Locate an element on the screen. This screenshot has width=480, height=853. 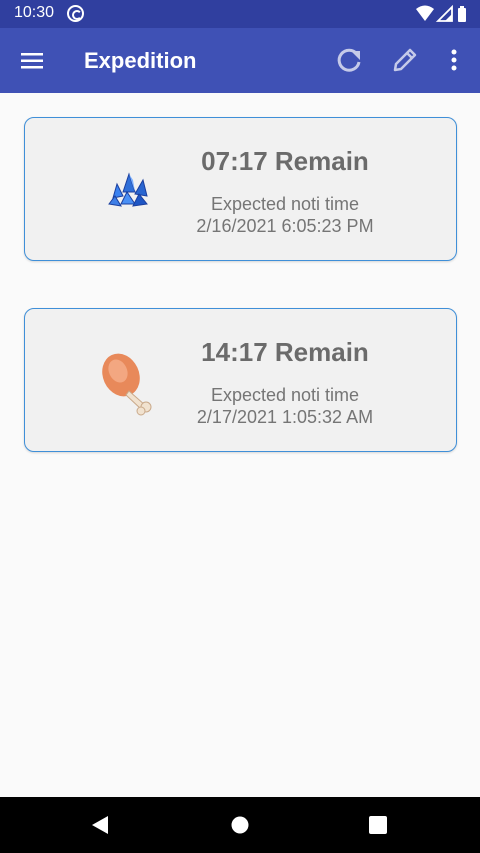
back-icon is located at coordinates (100, 825).